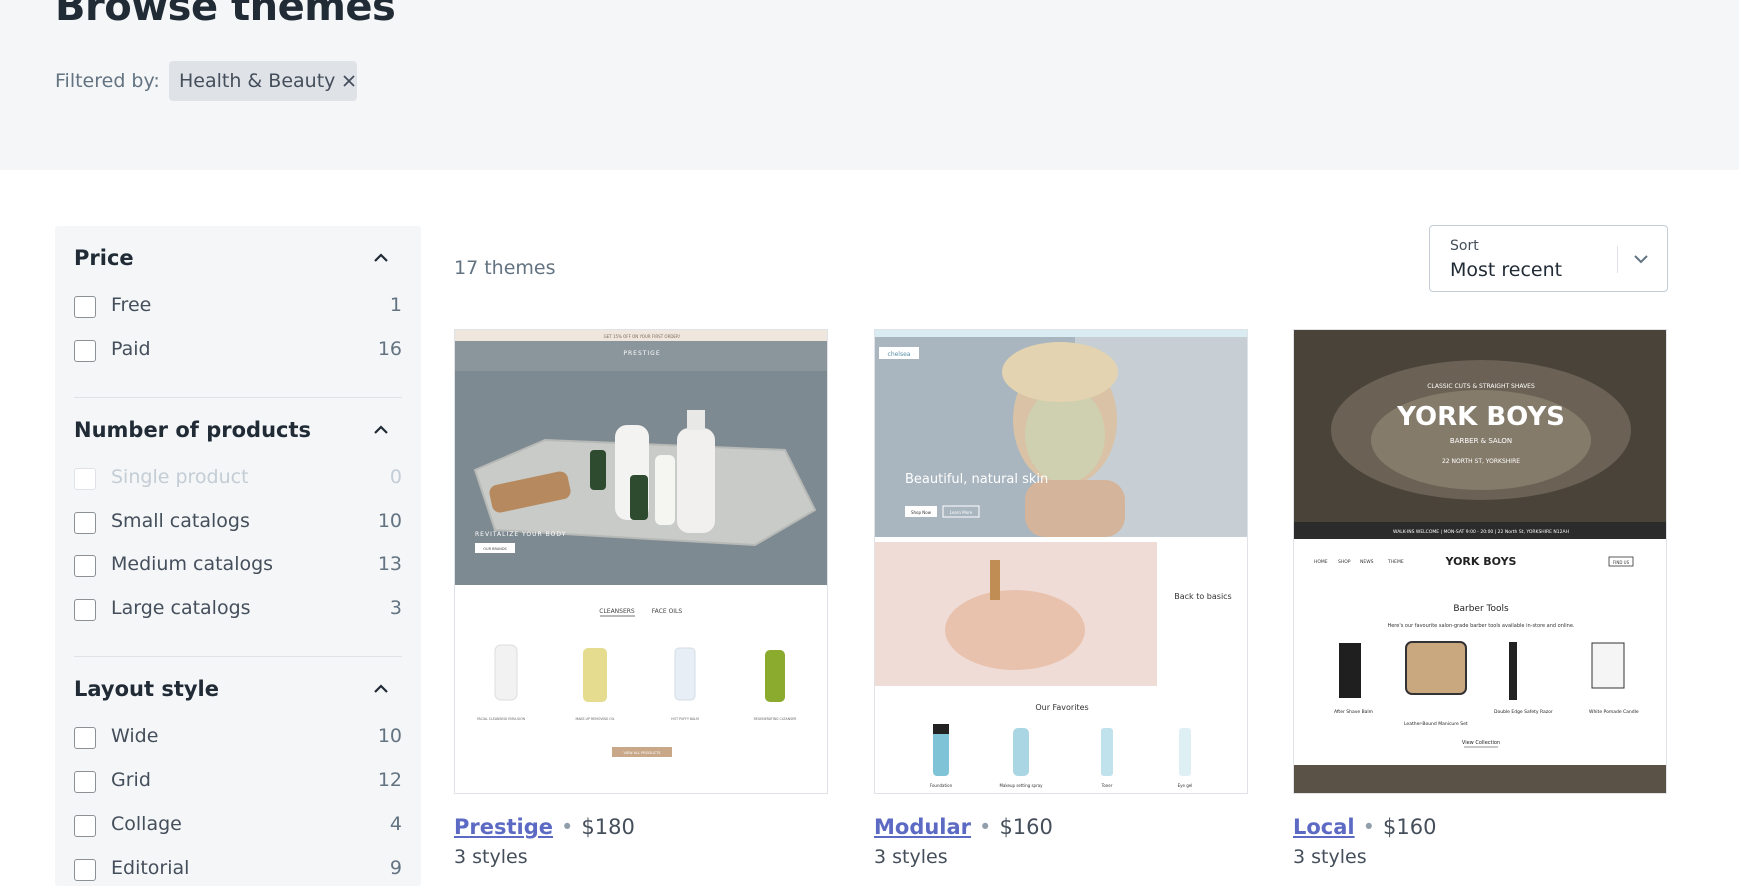 The image size is (1739, 886). I want to click on filter-option-count: 12, so click(389, 780).